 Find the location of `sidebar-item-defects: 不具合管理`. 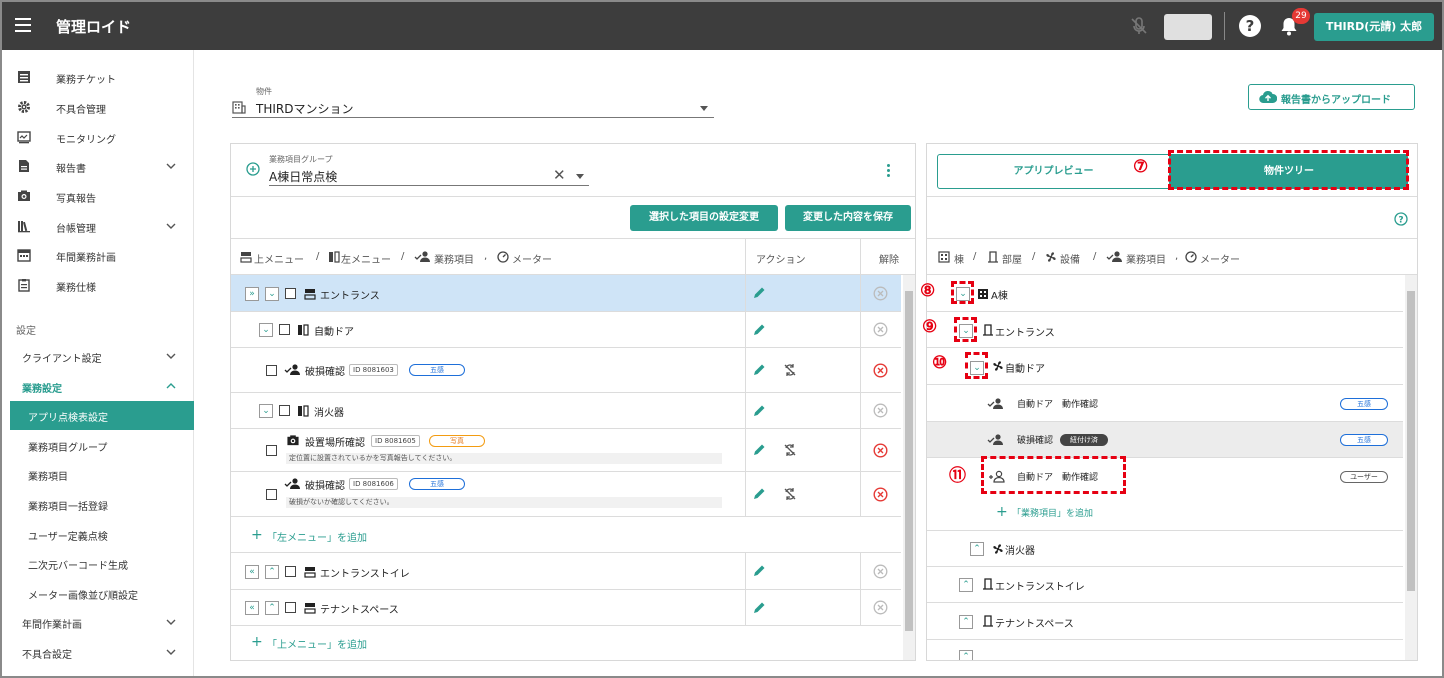

sidebar-item-defects: 不具合管理 is located at coordinates (98, 107).